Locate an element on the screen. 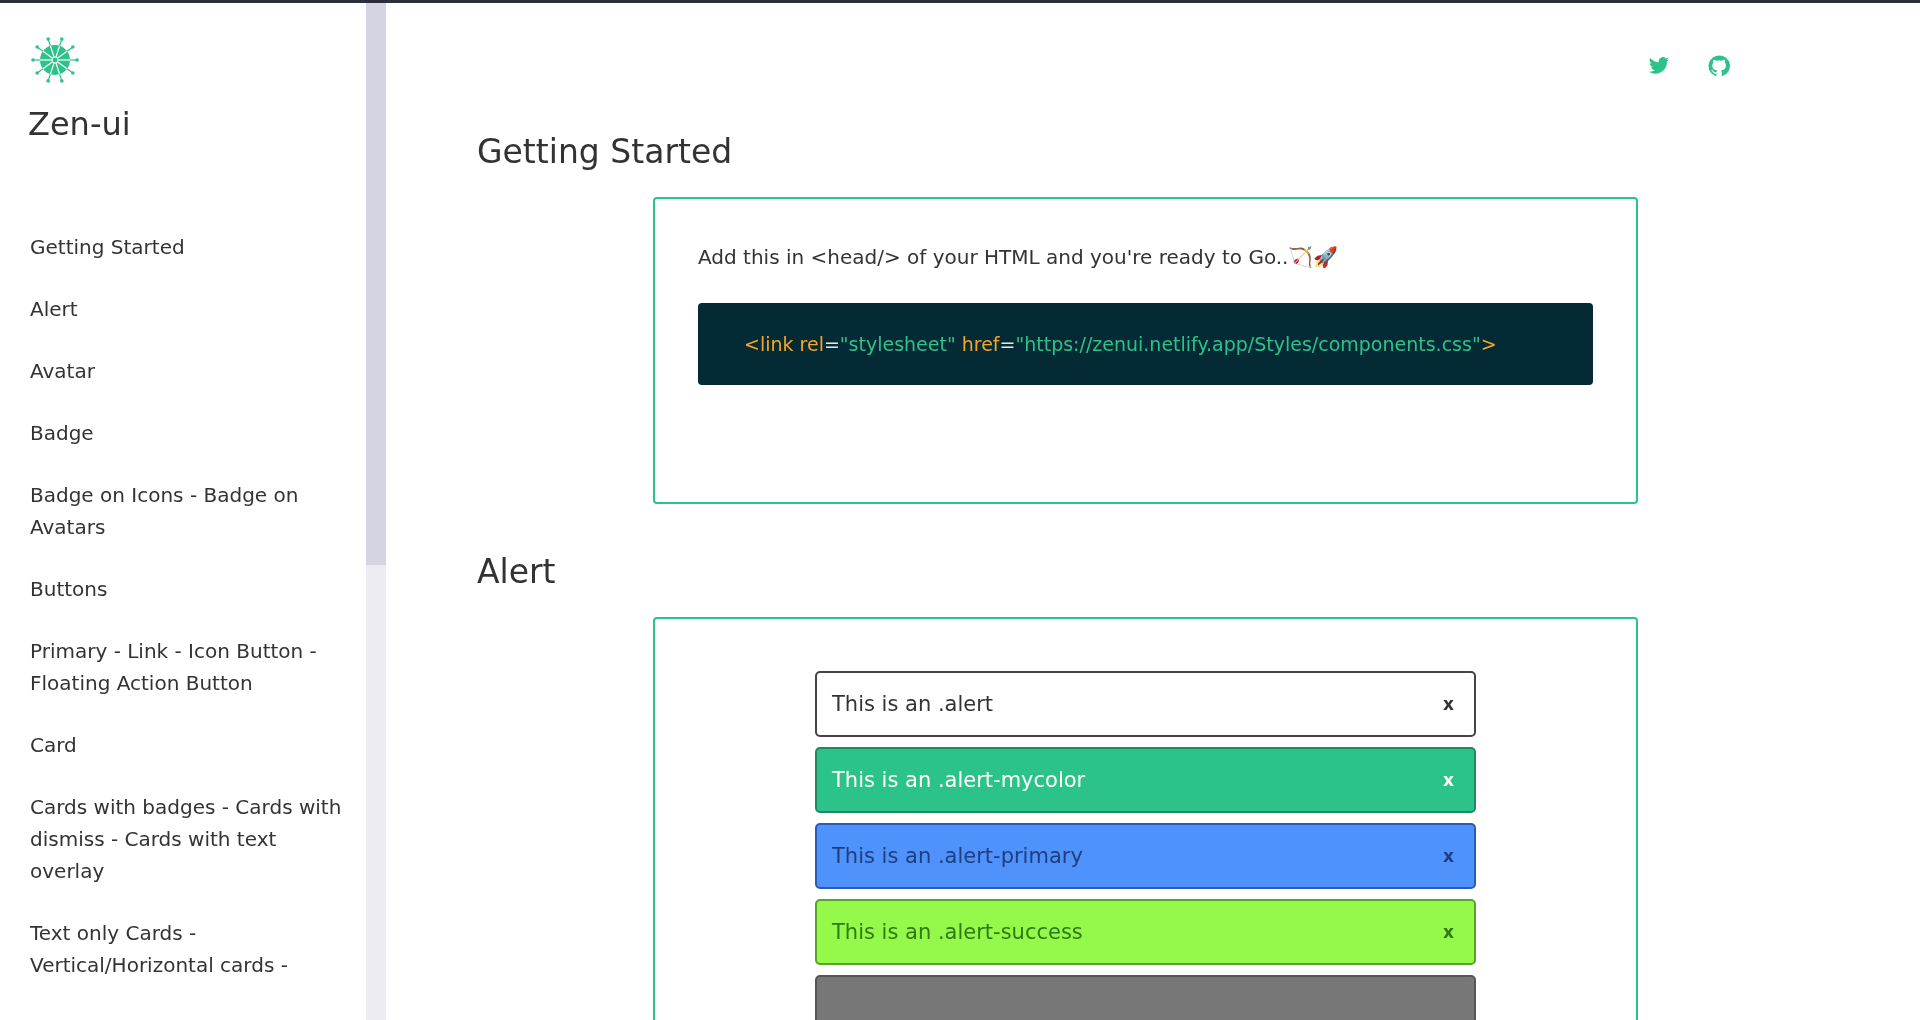 This screenshot has height=1020, width=1920. intro-text: Add this in <head/> of your HTML and you're ready to Go..🏹🚀 is located at coordinates (1019, 257).